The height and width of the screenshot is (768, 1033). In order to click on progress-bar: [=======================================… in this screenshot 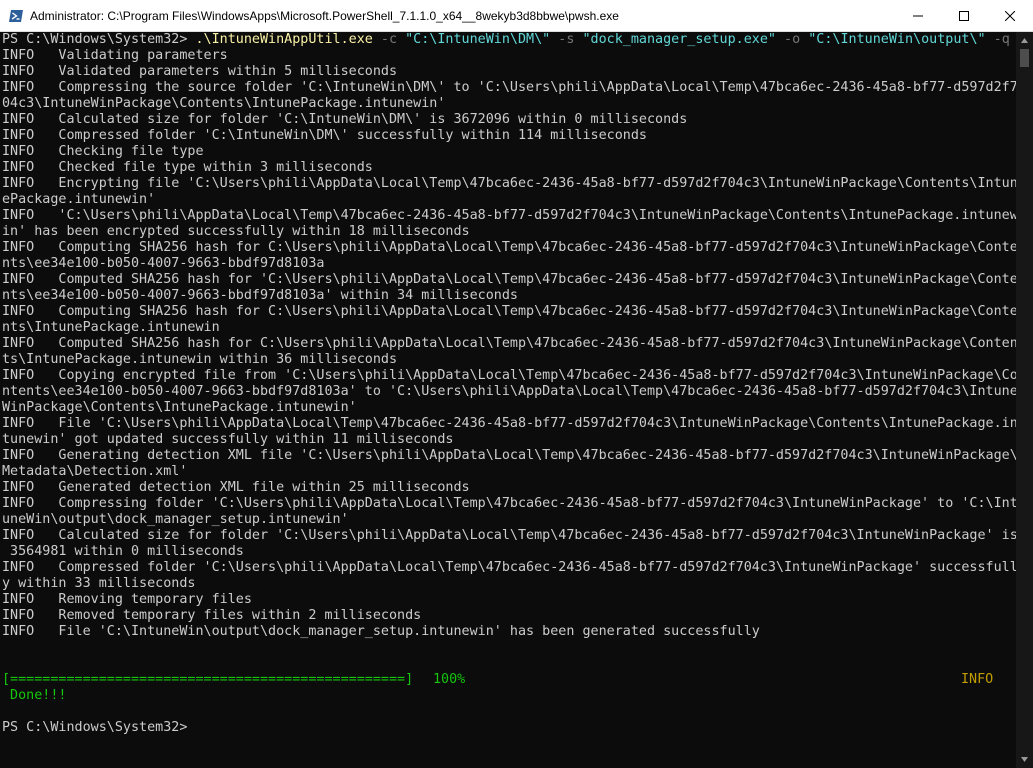, I will do `click(208, 679)`.